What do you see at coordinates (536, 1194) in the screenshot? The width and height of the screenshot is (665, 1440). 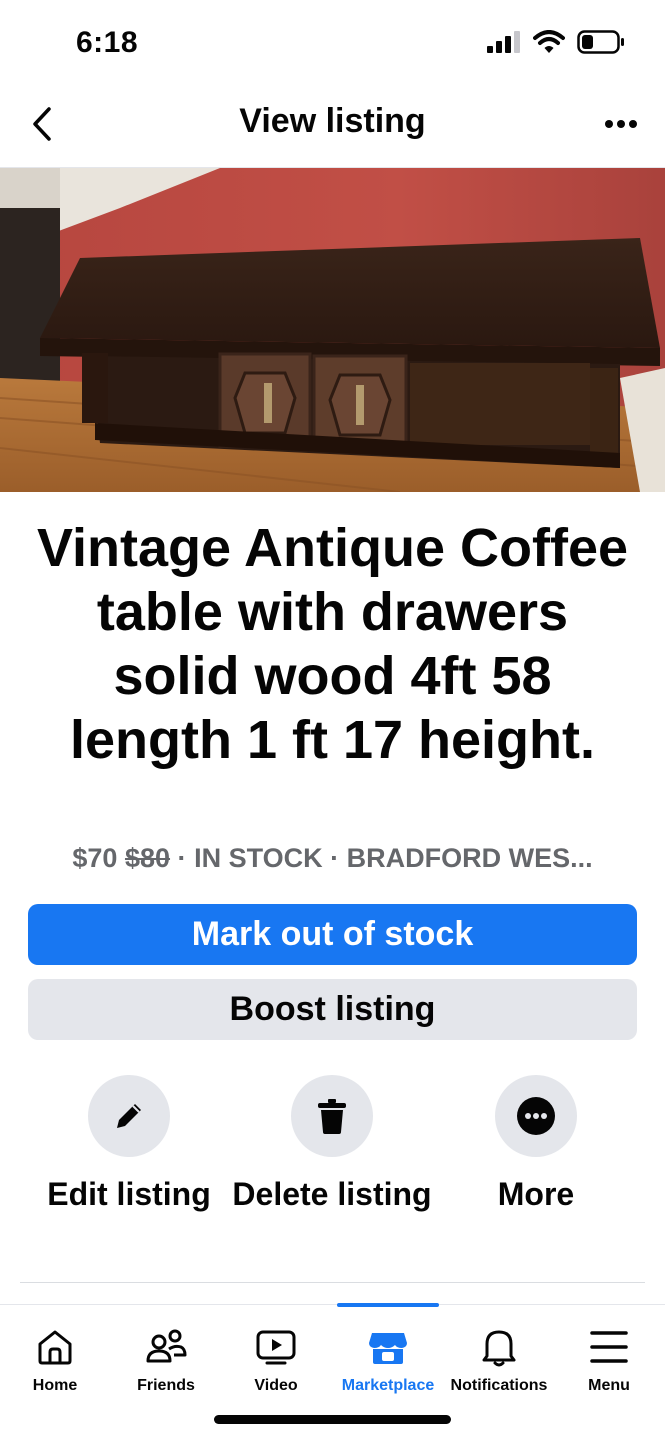 I see `more-label: More` at bounding box center [536, 1194].